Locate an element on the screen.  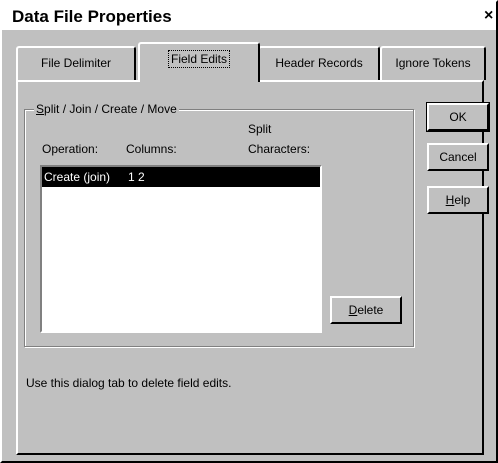
groupbox-legend: Split / Join / Create / Move is located at coordinates (106, 109).